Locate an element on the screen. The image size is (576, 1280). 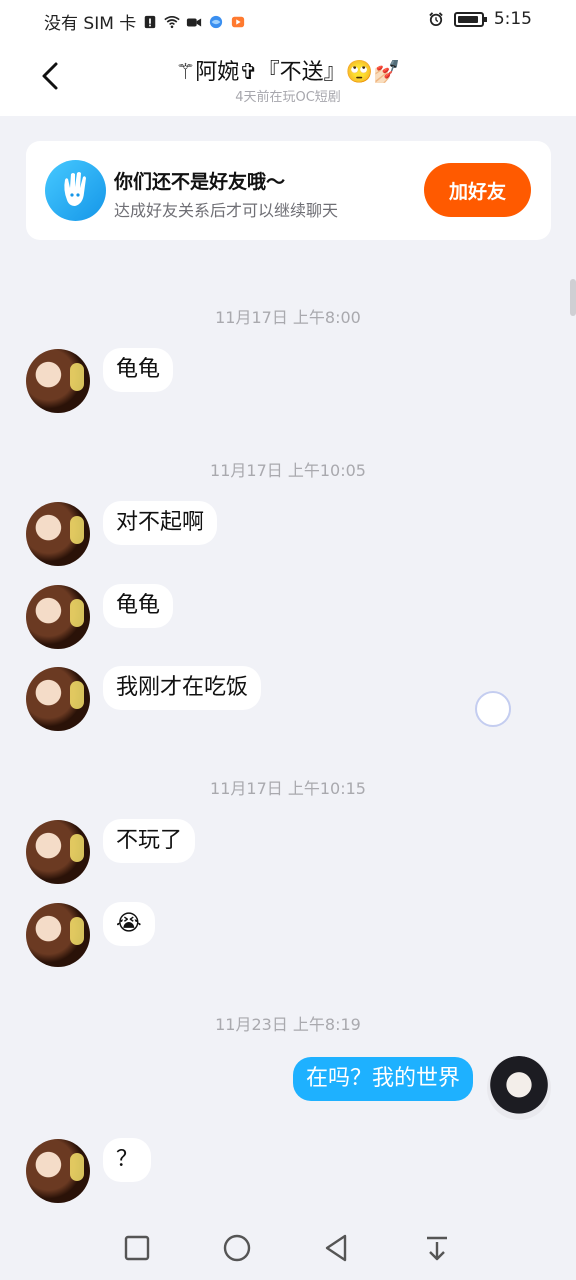
back-icon is located at coordinates (337, 1248).